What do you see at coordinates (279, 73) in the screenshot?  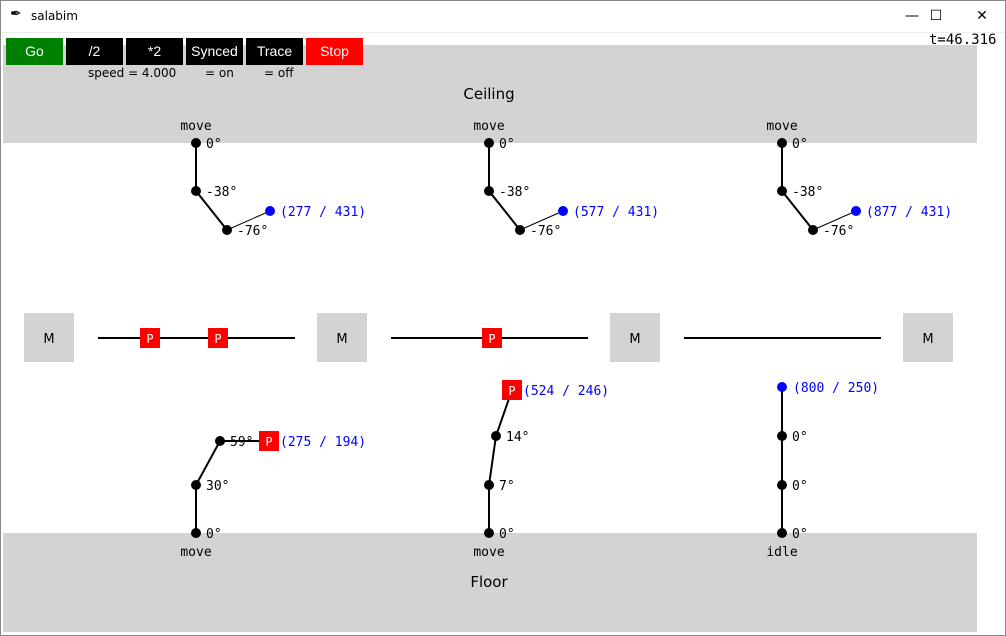 I see `trace-status: = off` at bounding box center [279, 73].